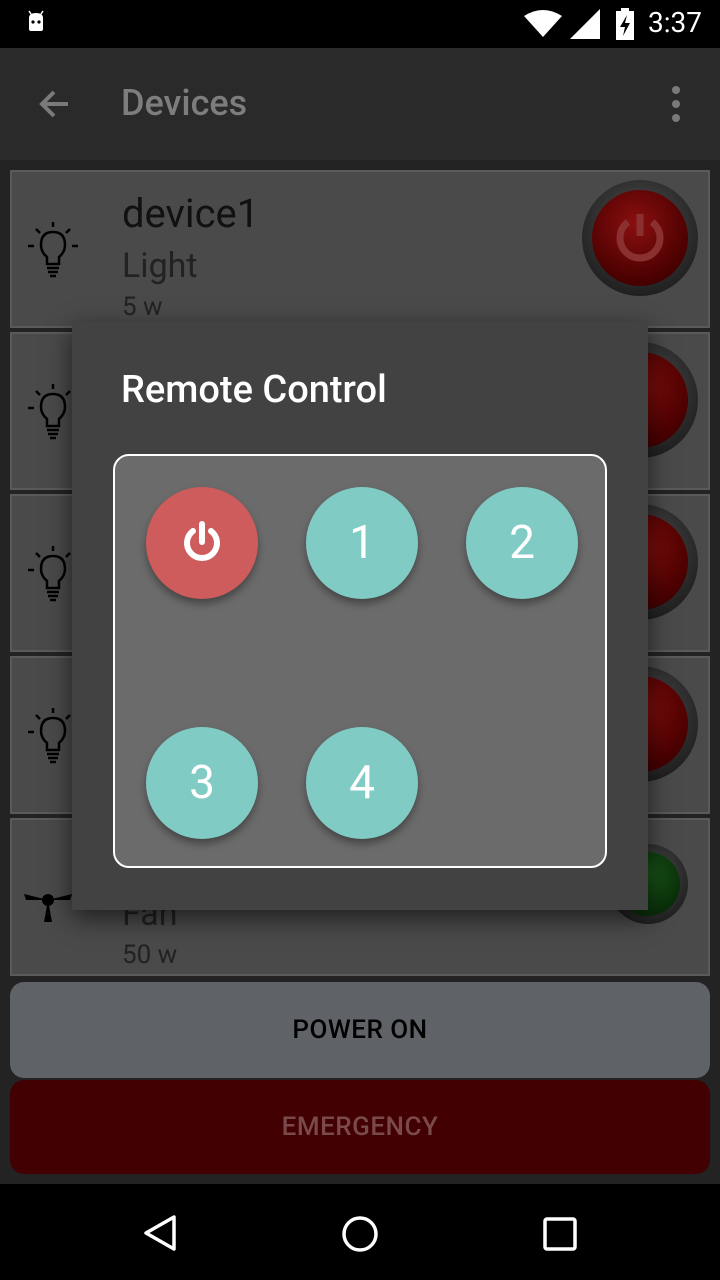  What do you see at coordinates (585, 26) in the screenshot?
I see `signal-icon` at bounding box center [585, 26].